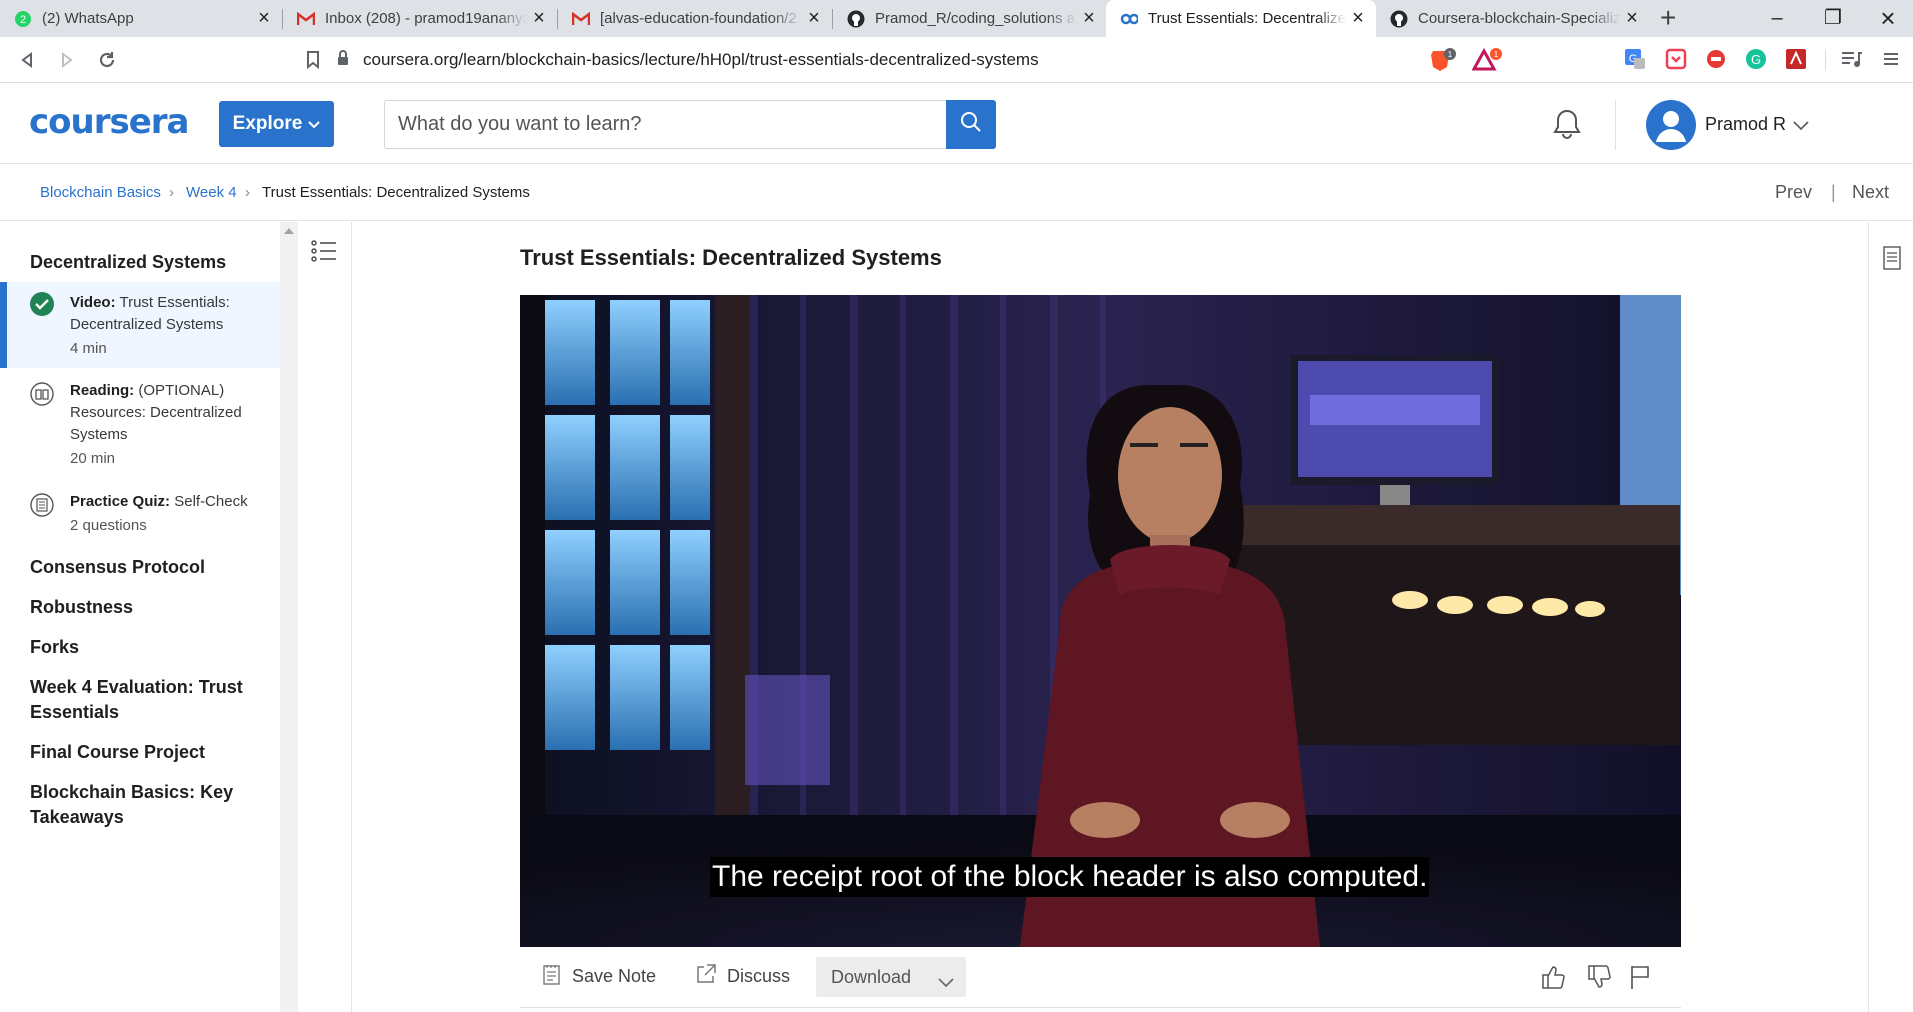  What do you see at coordinates (67, 60) in the screenshot?
I see `forward-button` at bounding box center [67, 60].